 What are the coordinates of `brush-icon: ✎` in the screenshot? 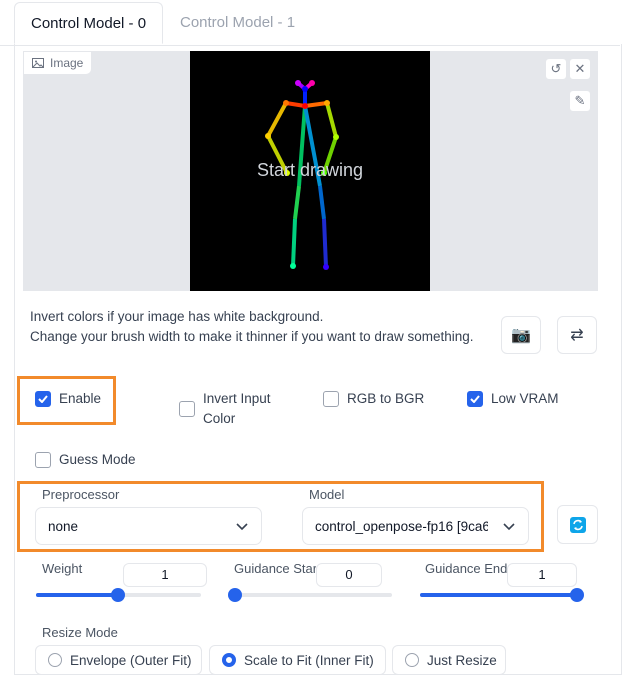 It's located at (580, 100).